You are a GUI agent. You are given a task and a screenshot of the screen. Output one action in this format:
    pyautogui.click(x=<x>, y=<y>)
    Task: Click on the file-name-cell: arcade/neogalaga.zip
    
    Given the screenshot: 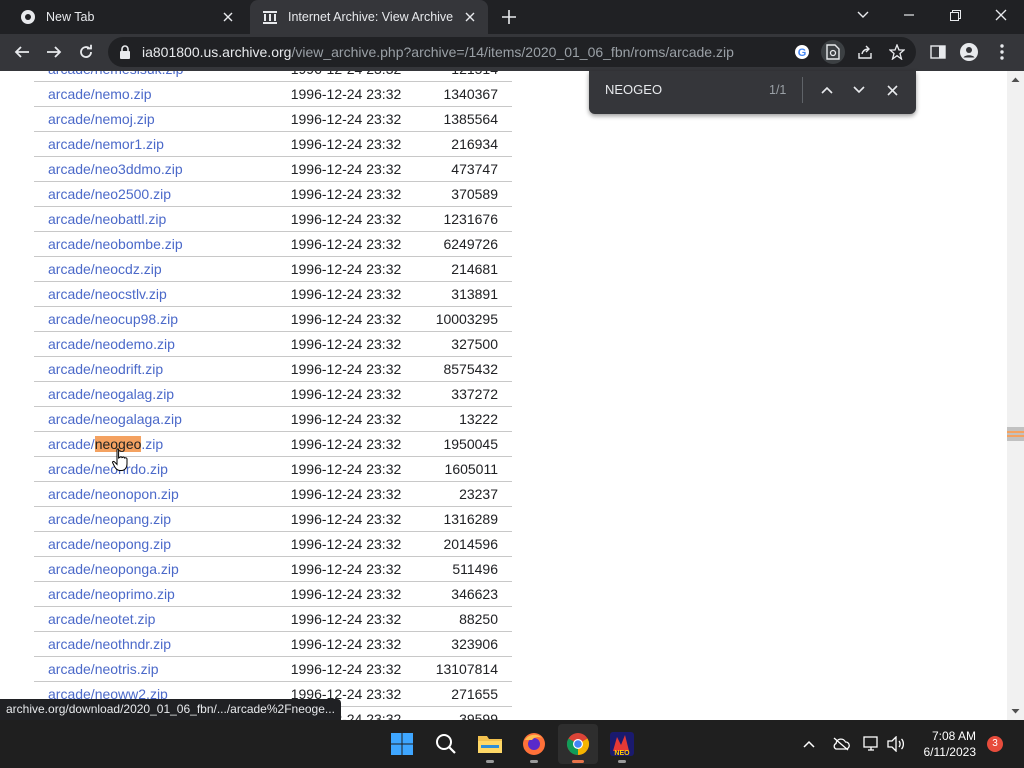 What is the action you would take?
    pyautogui.click(x=155, y=419)
    